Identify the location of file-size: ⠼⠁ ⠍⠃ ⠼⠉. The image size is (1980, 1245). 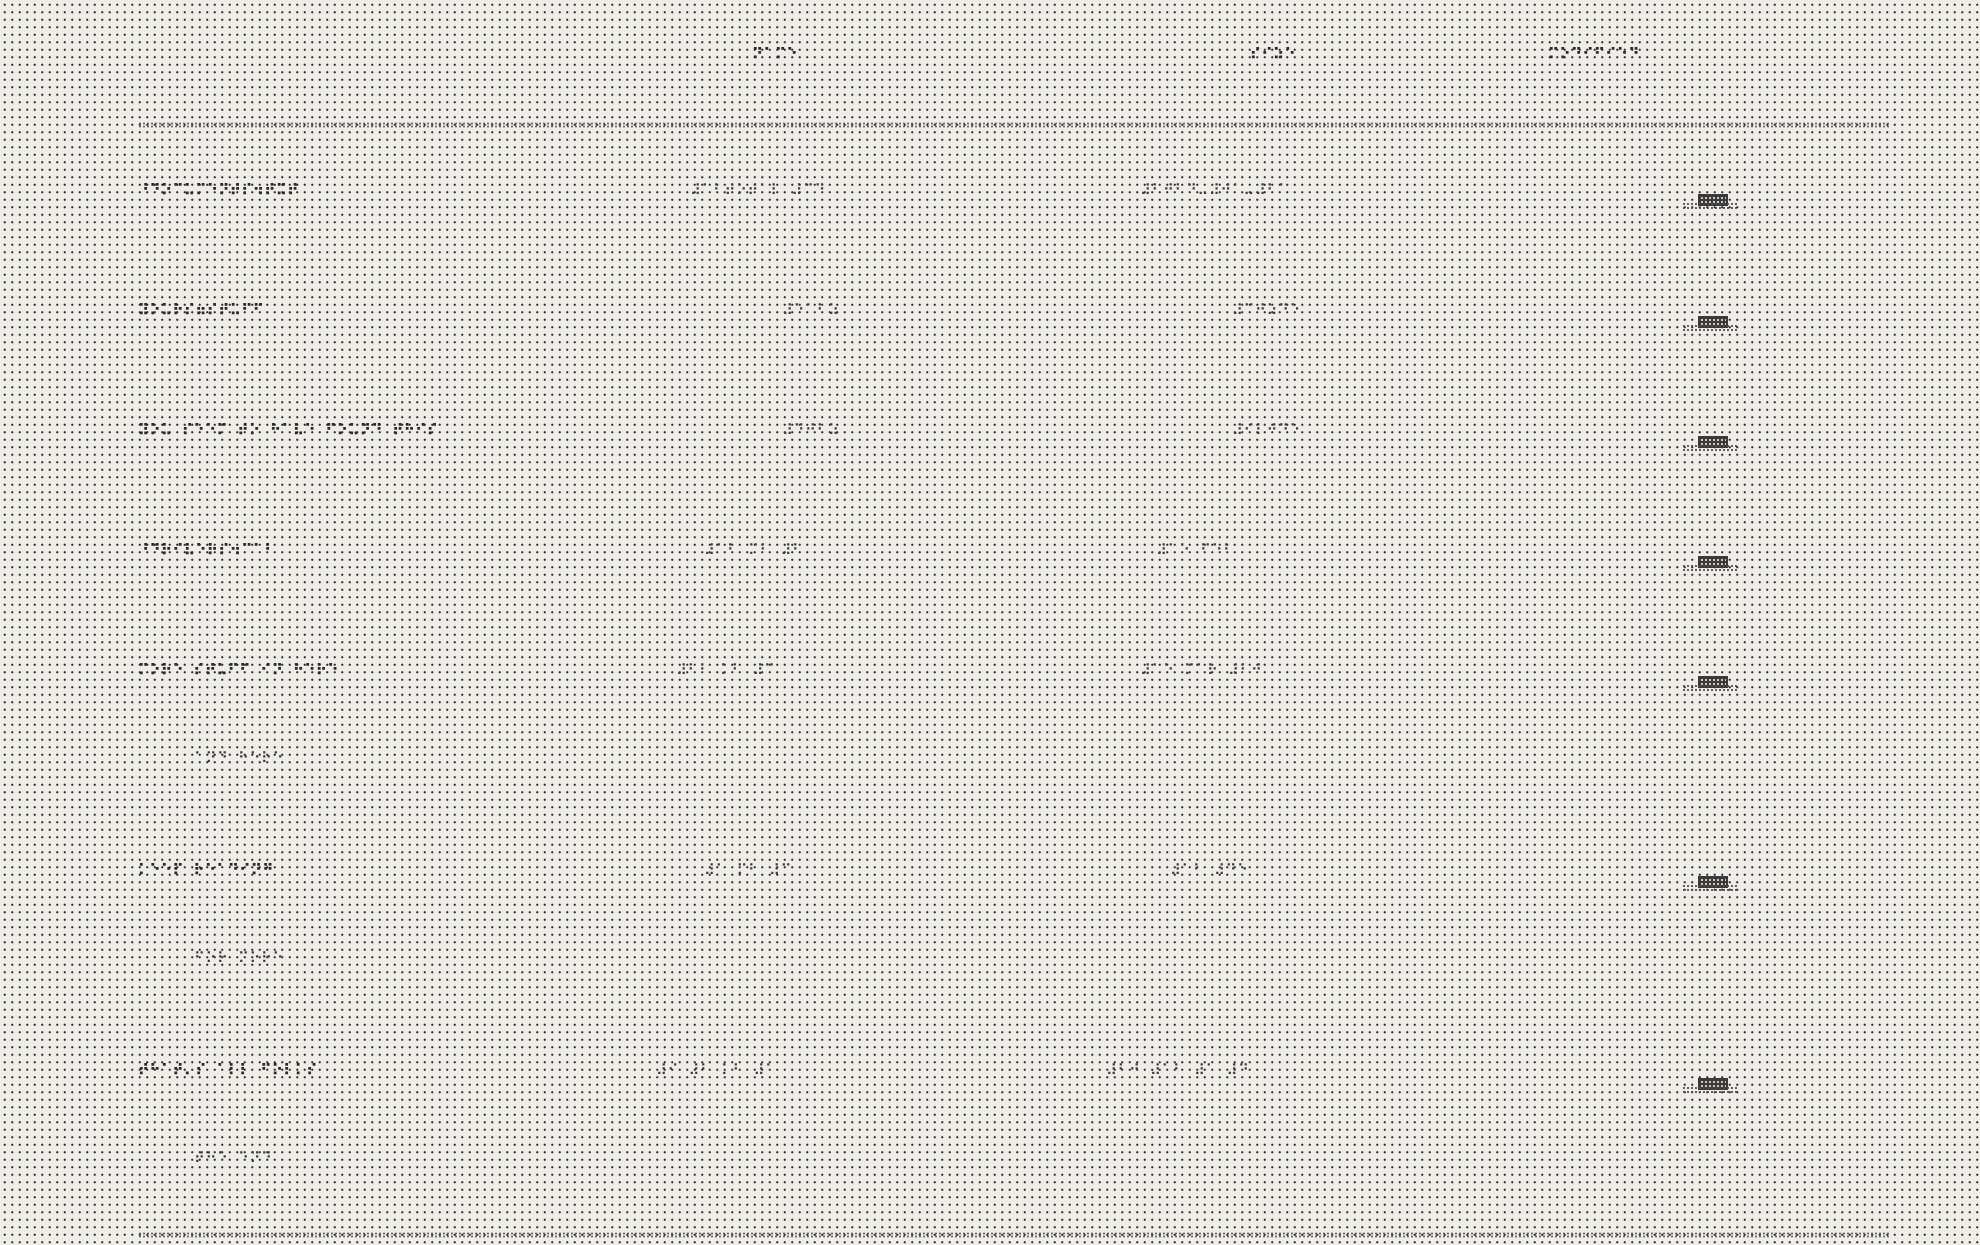
(748, 870).